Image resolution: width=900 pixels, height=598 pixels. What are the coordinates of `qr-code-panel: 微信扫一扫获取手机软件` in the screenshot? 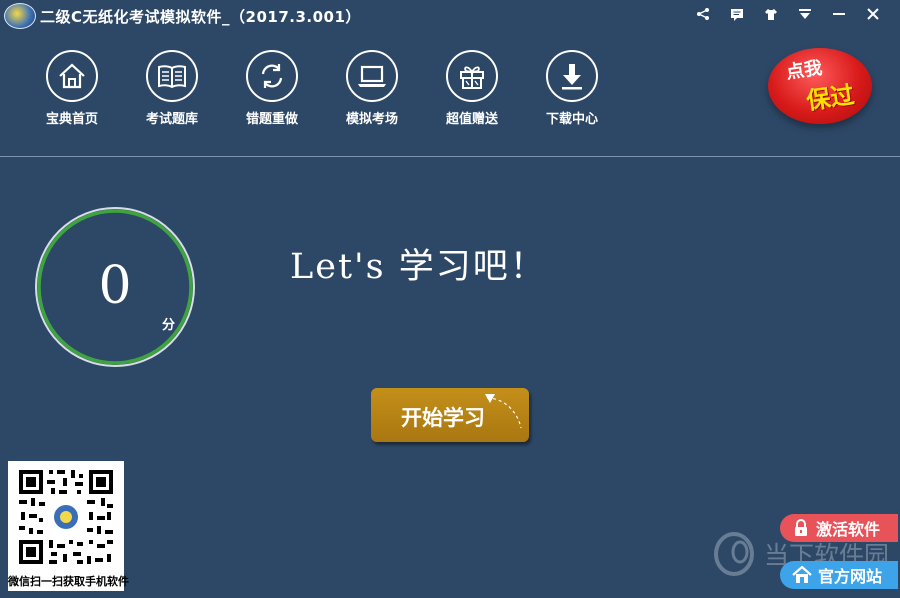 It's located at (68, 526).